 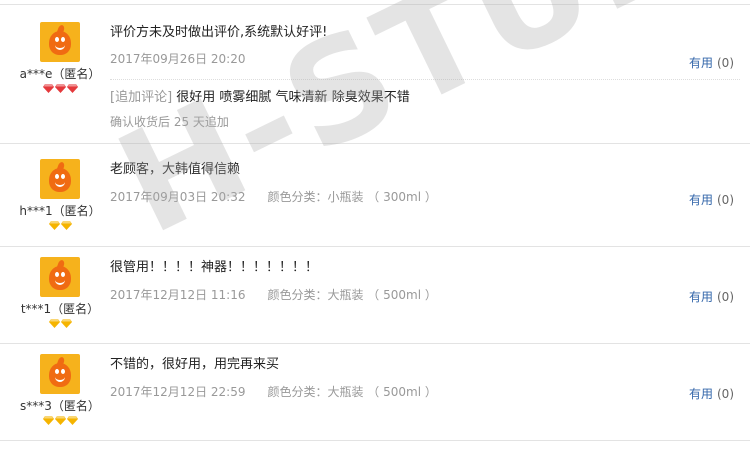 What do you see at coordinates (178, 392) in the screenshot?
I see `review-date: 2017年12月12日 22:59` at bounding box center [178, 392].